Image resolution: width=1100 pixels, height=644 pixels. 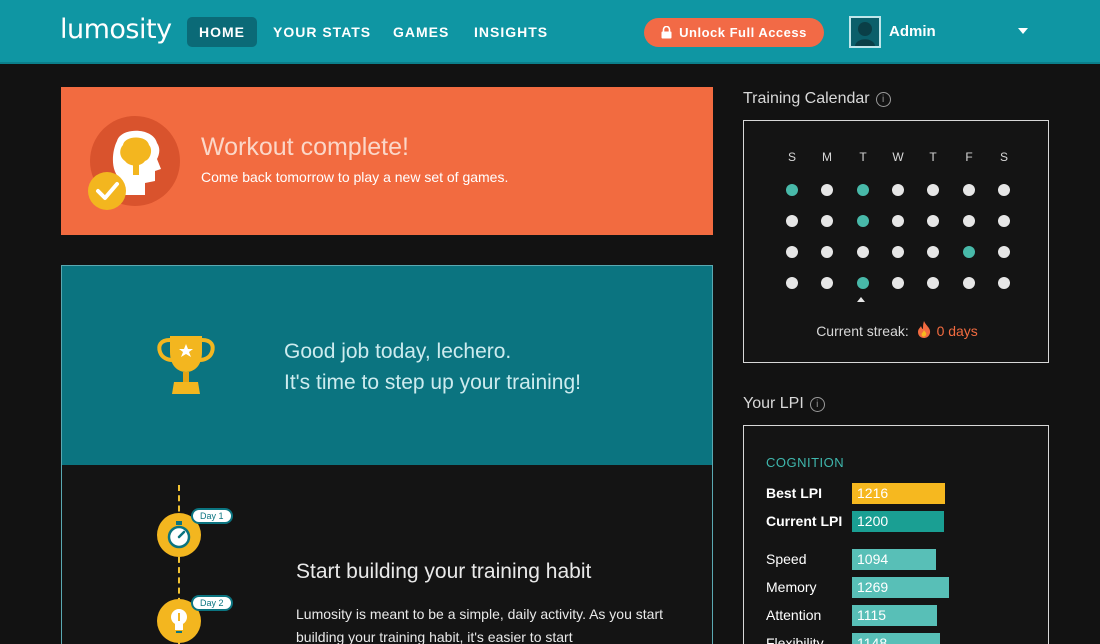 What do you see at coordinates (805, 462) in the screenshot?
I see `lpi-section-title: COGNITION` at bounding box center [805, 462].